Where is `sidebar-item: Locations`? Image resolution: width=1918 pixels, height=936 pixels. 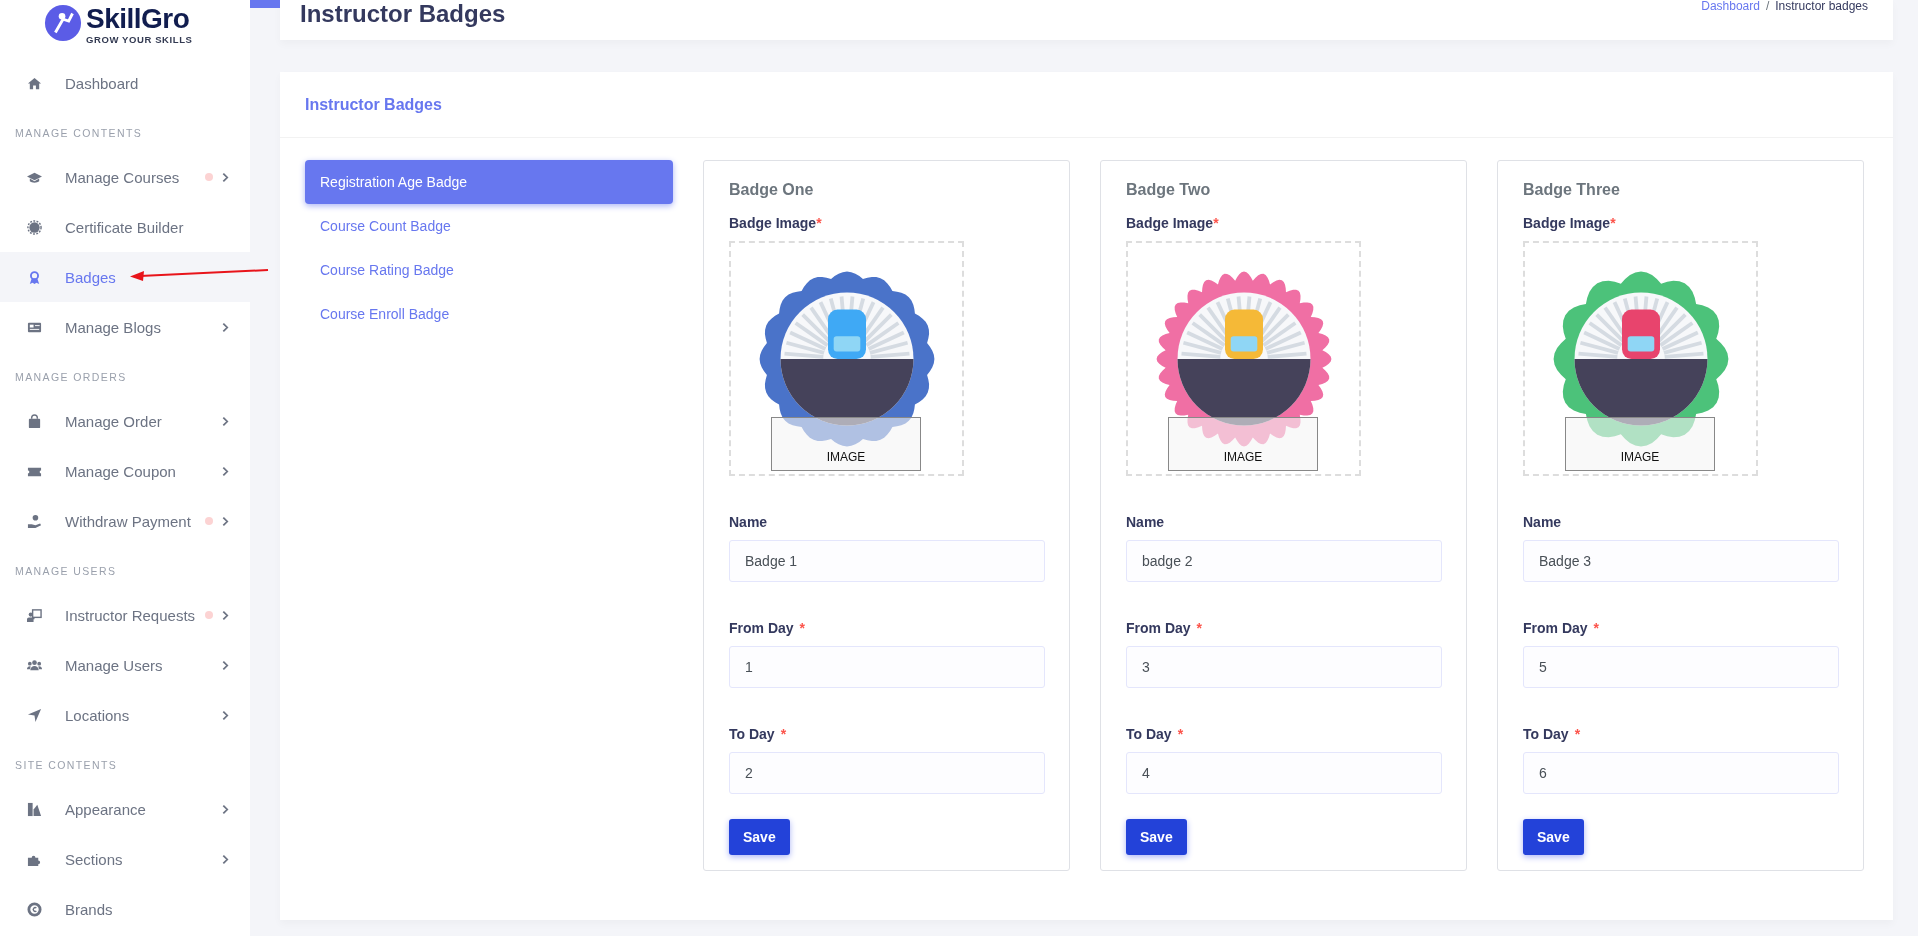 sidebar-item: Locations is located at coordinates (125, 715).